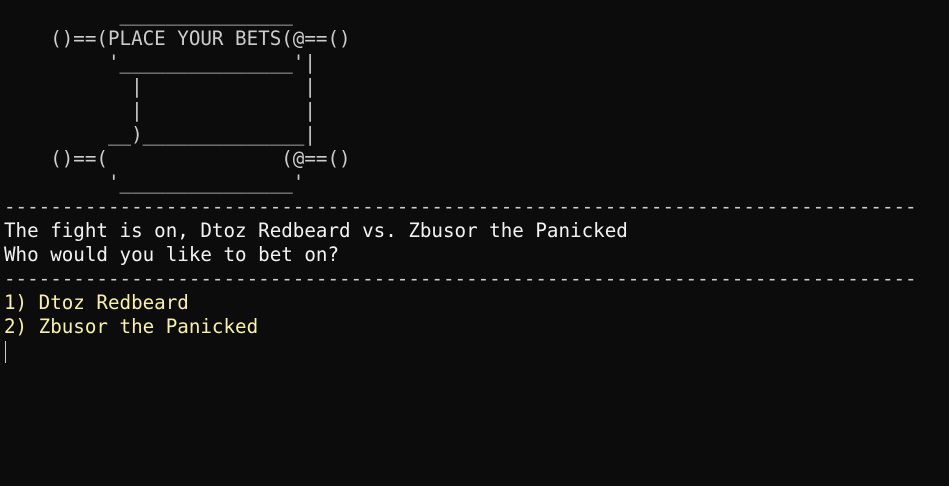 The image size is (949, 486). What do you see at coordinates (476, 351) in the screenshot?
I see `input-line` at bounding box center [476, 351].